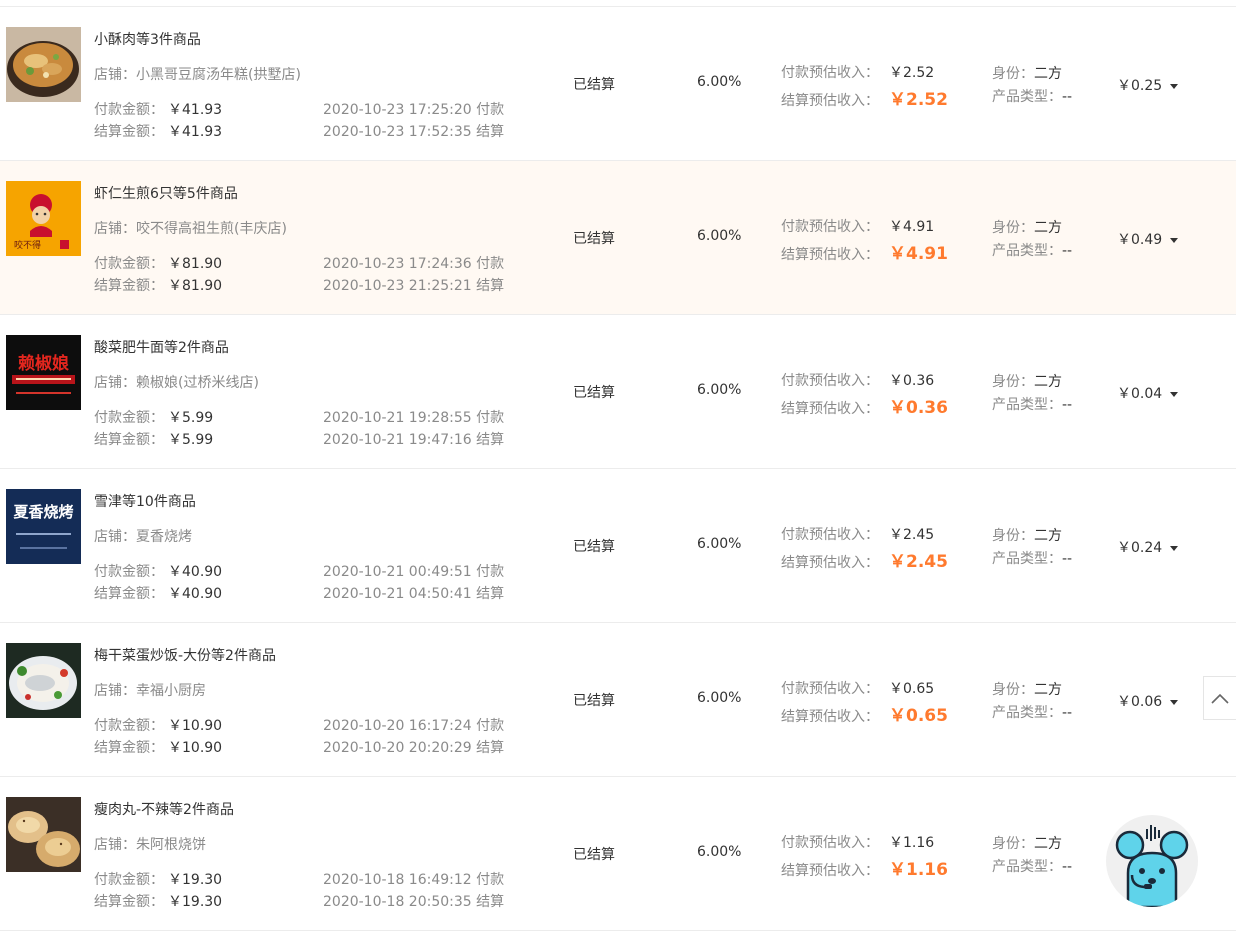 Image resolution: width=1236 pixels, height=931 pixels. I want to click on shop-line: 店铺：赖椒娘(过桥米线店), so click(176, 383).